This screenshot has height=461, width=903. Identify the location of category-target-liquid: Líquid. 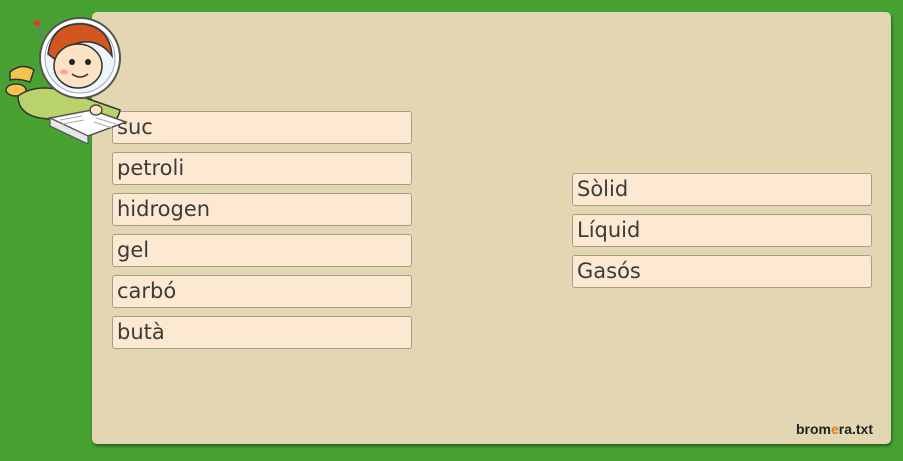
(722, 230).